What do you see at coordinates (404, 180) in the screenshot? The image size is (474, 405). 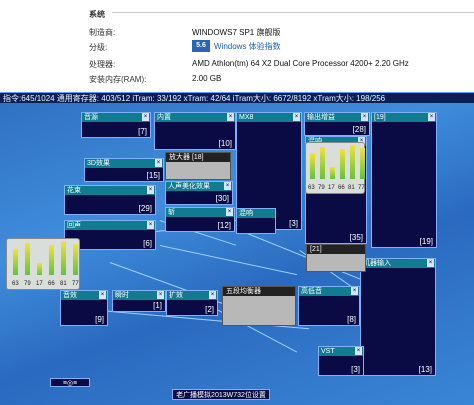 I see `module-output-main: [19] × [19]` at bounding box center [404, 180].